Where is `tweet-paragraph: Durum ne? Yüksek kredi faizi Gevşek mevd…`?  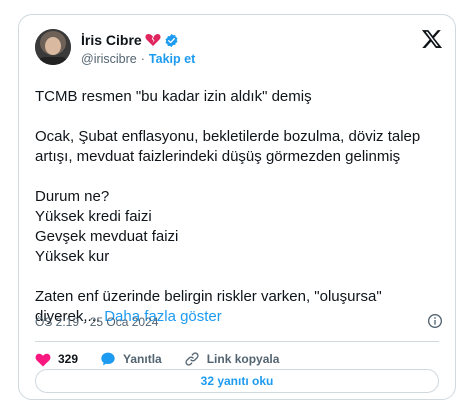
tweet-paragraph: Durum ne? Yüksek kredi faizi Gevşek mevd… is located at coordinates (107, 226).